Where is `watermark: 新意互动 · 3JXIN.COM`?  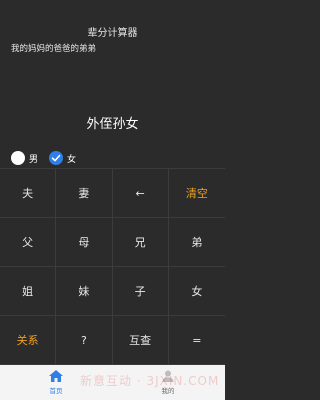
watermark: 新意互动 · 3JXIN.COM is located at coordinates (150, 381).